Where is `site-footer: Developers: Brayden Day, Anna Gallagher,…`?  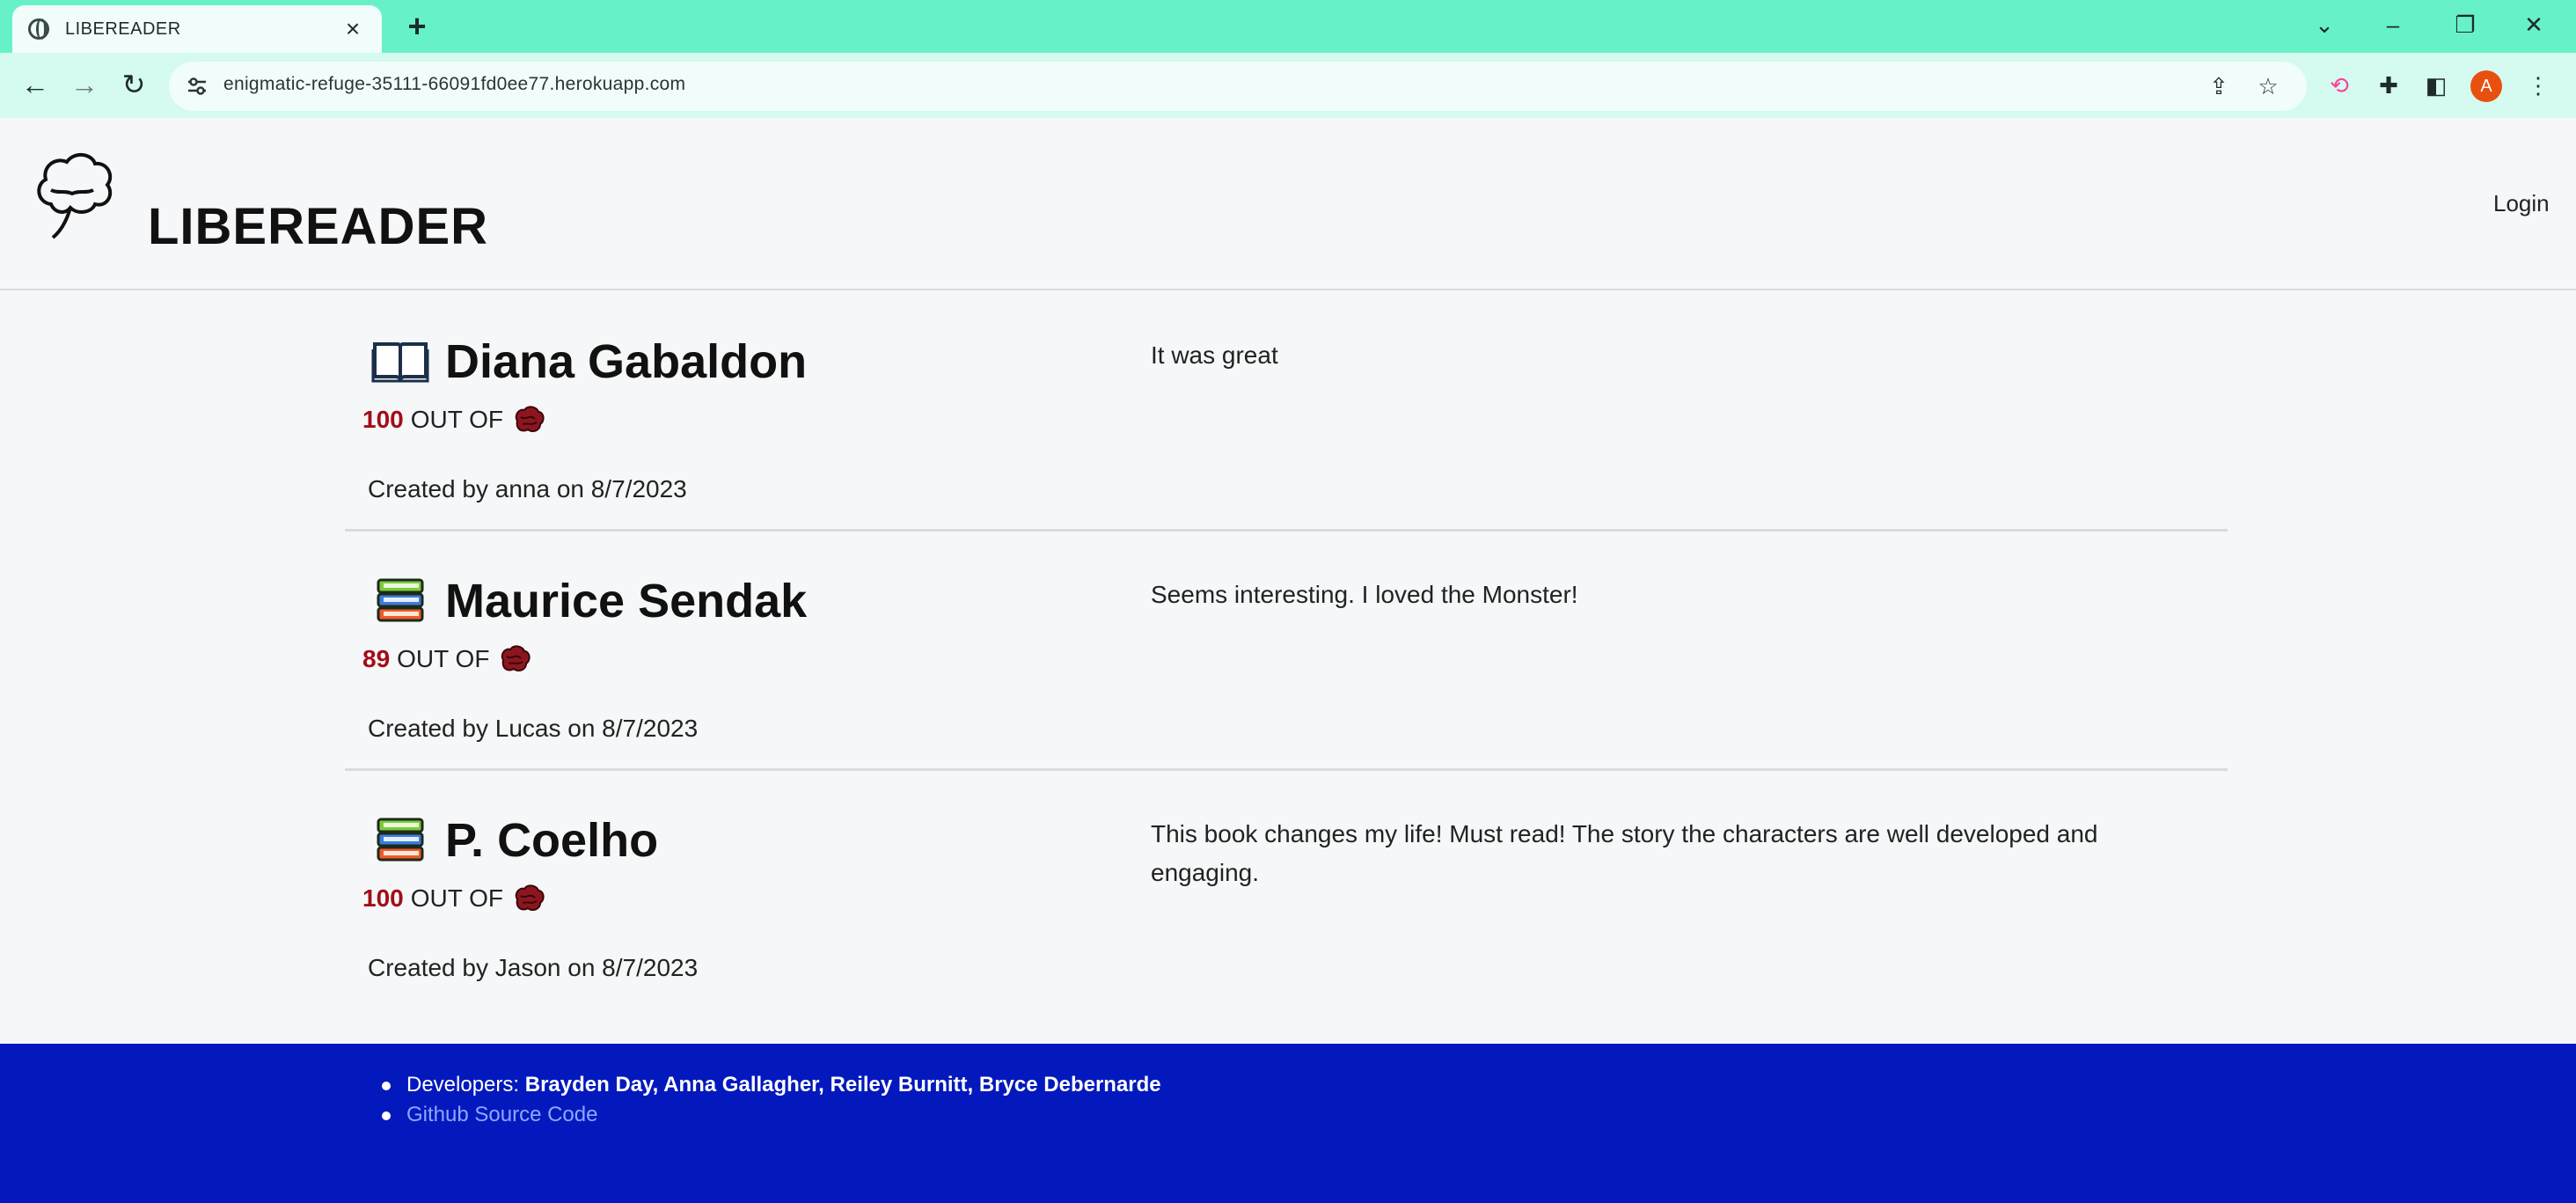
site-footer: Developers: Brayden Day, Anna Gallagher,… is located at coordinates (1288, 1124).